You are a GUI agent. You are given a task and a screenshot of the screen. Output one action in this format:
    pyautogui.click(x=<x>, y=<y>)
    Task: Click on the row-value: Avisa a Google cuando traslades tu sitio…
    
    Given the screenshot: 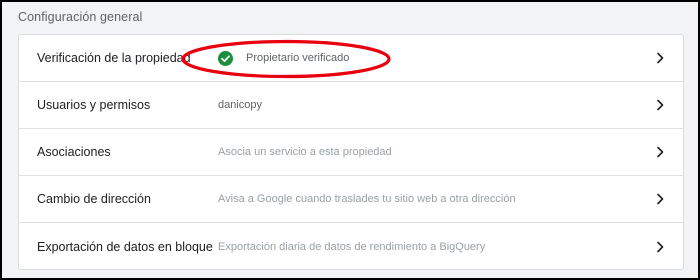 What is the action you would take?
    pyautogui.click(x=367, y=199)
    